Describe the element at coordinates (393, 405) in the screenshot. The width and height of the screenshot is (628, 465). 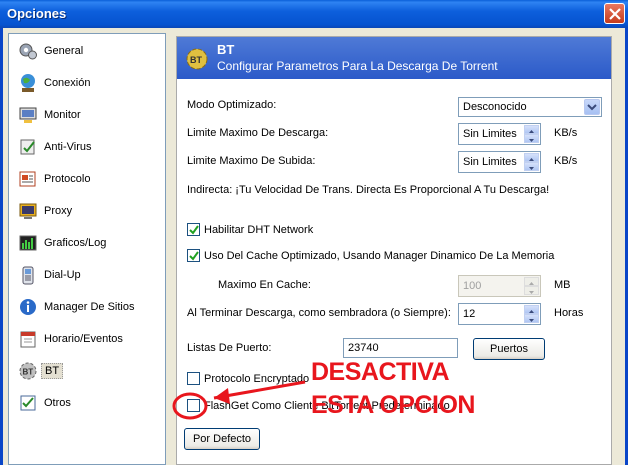
I see `annotation-line-2: ESTA OPCION` at that location.